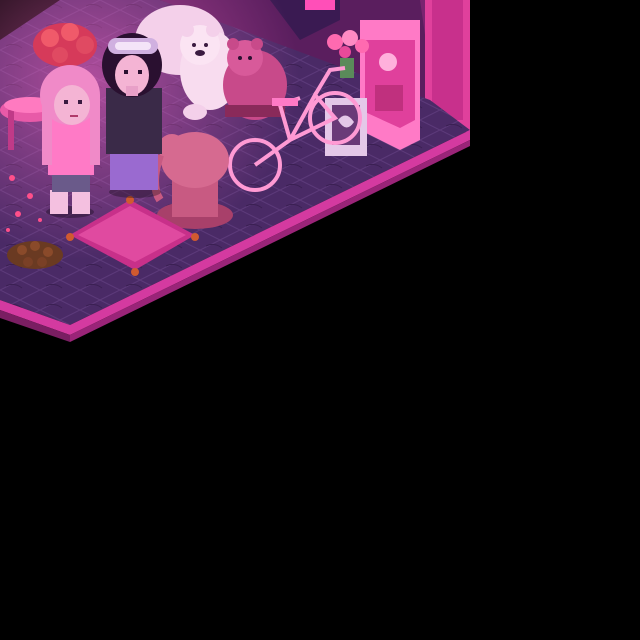 The height and width of the screenshot is (640, 640). I want to click on rose-pile, so click(65, 45).